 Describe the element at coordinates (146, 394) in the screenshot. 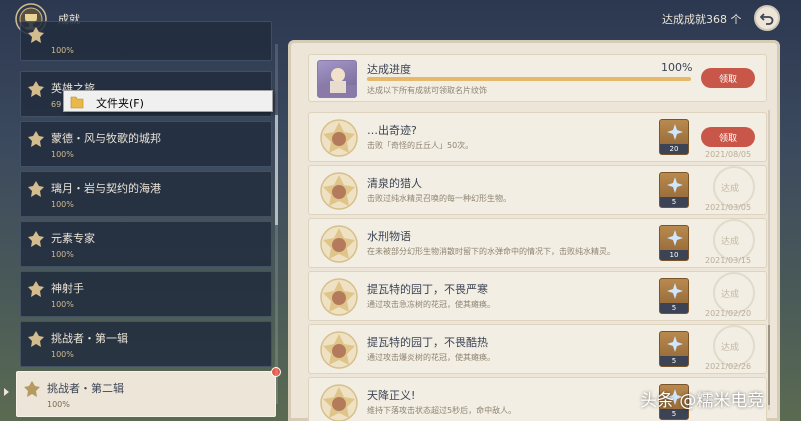

I see `category-item-challenger-2: 挑战者・第二辑 100%` at that location.